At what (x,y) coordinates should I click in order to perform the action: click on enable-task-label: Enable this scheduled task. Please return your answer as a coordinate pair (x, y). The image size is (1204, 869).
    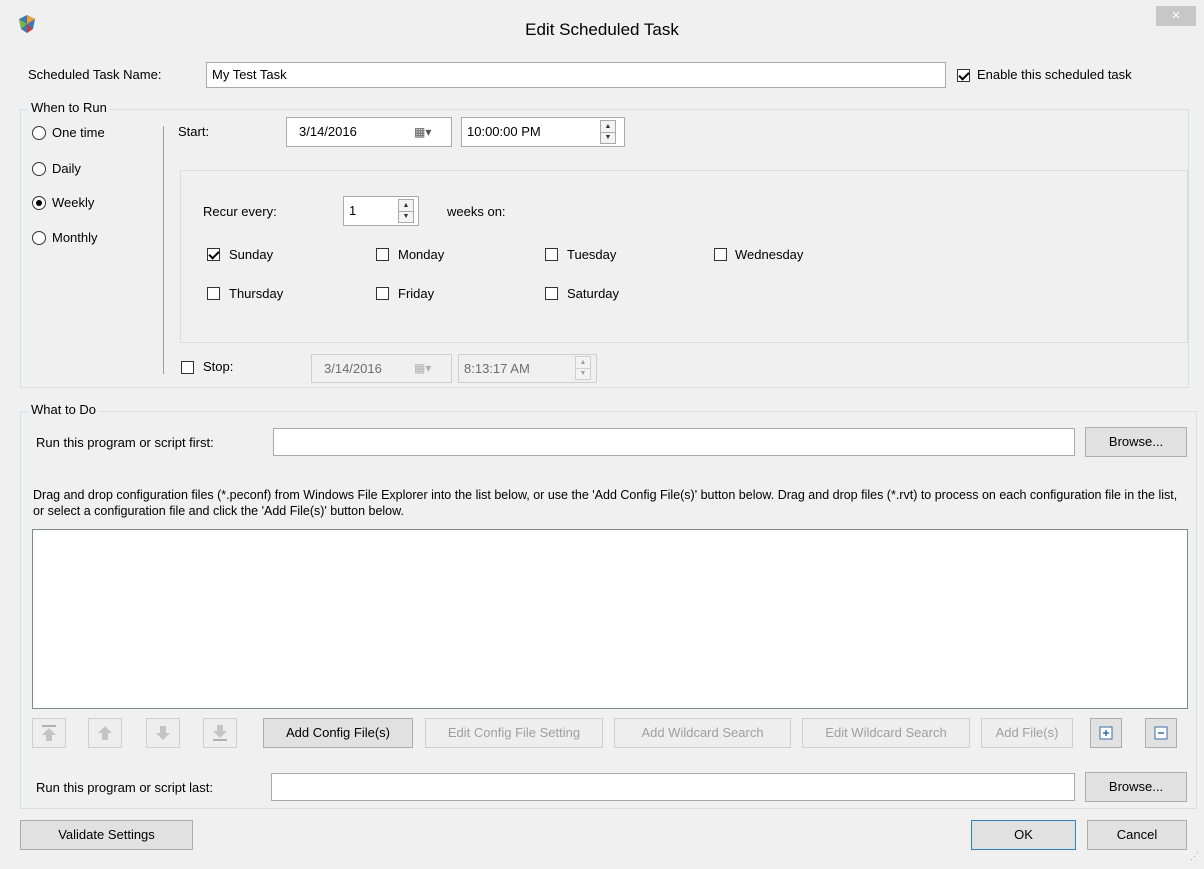
    Looking at the image, I should click on (1054, 74).